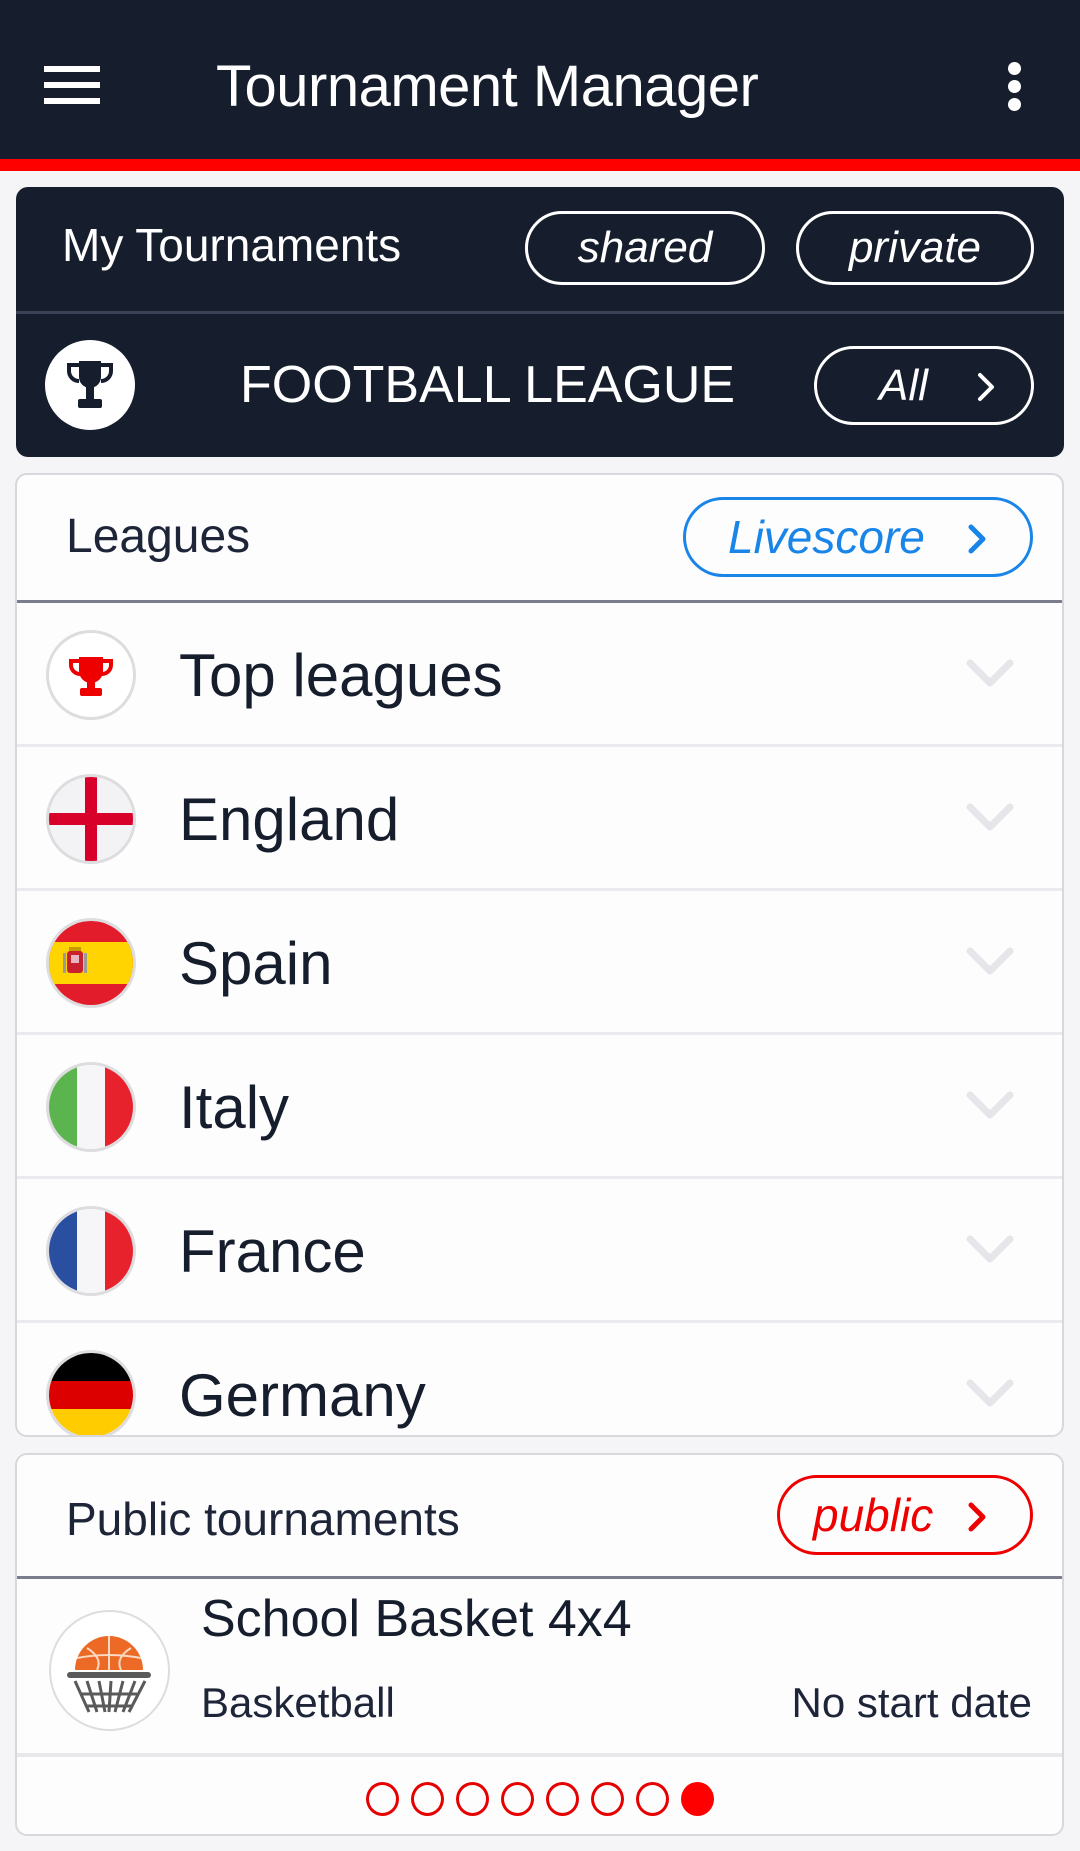 Image resolution: width=1080 pixels, height=1851 pixels. What do you see at coordinates (645, 248) in the screenshot?
I see `shared-button: shared` at bounding box center [645, 248].